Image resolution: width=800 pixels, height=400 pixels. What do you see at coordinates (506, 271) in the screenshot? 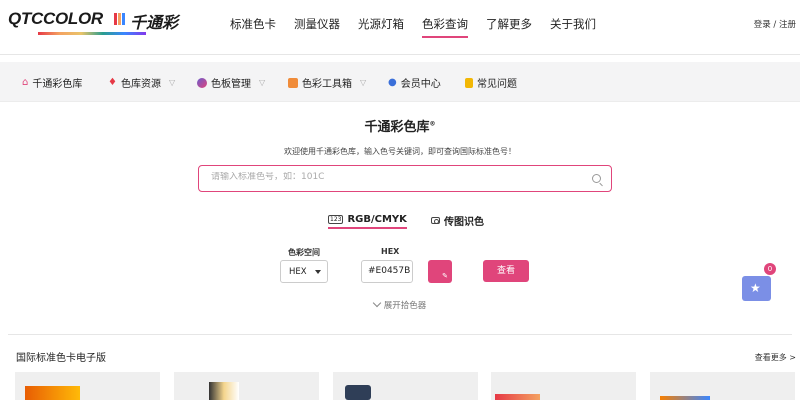
I see `view-button: 查看` at bounding box center [506, 271].